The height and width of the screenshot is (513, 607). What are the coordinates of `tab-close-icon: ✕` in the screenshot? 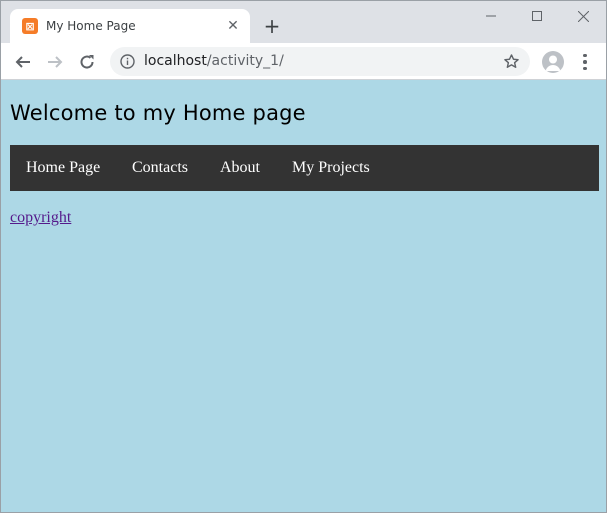 It's located at (233, 26).